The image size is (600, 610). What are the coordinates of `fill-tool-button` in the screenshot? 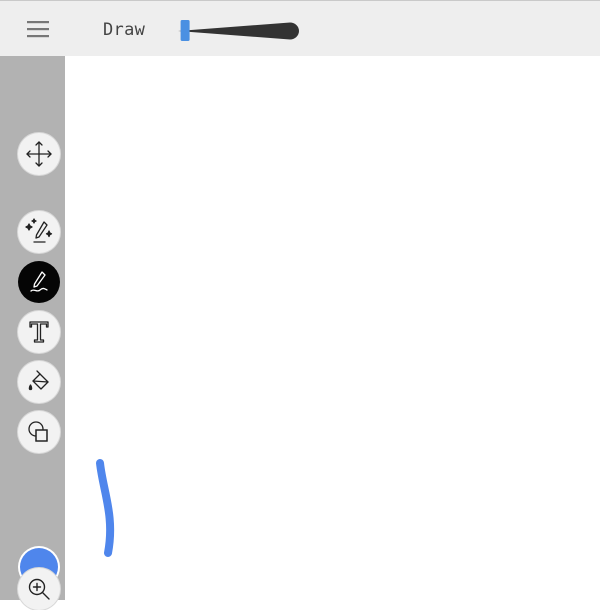 It's located at (39, 382).